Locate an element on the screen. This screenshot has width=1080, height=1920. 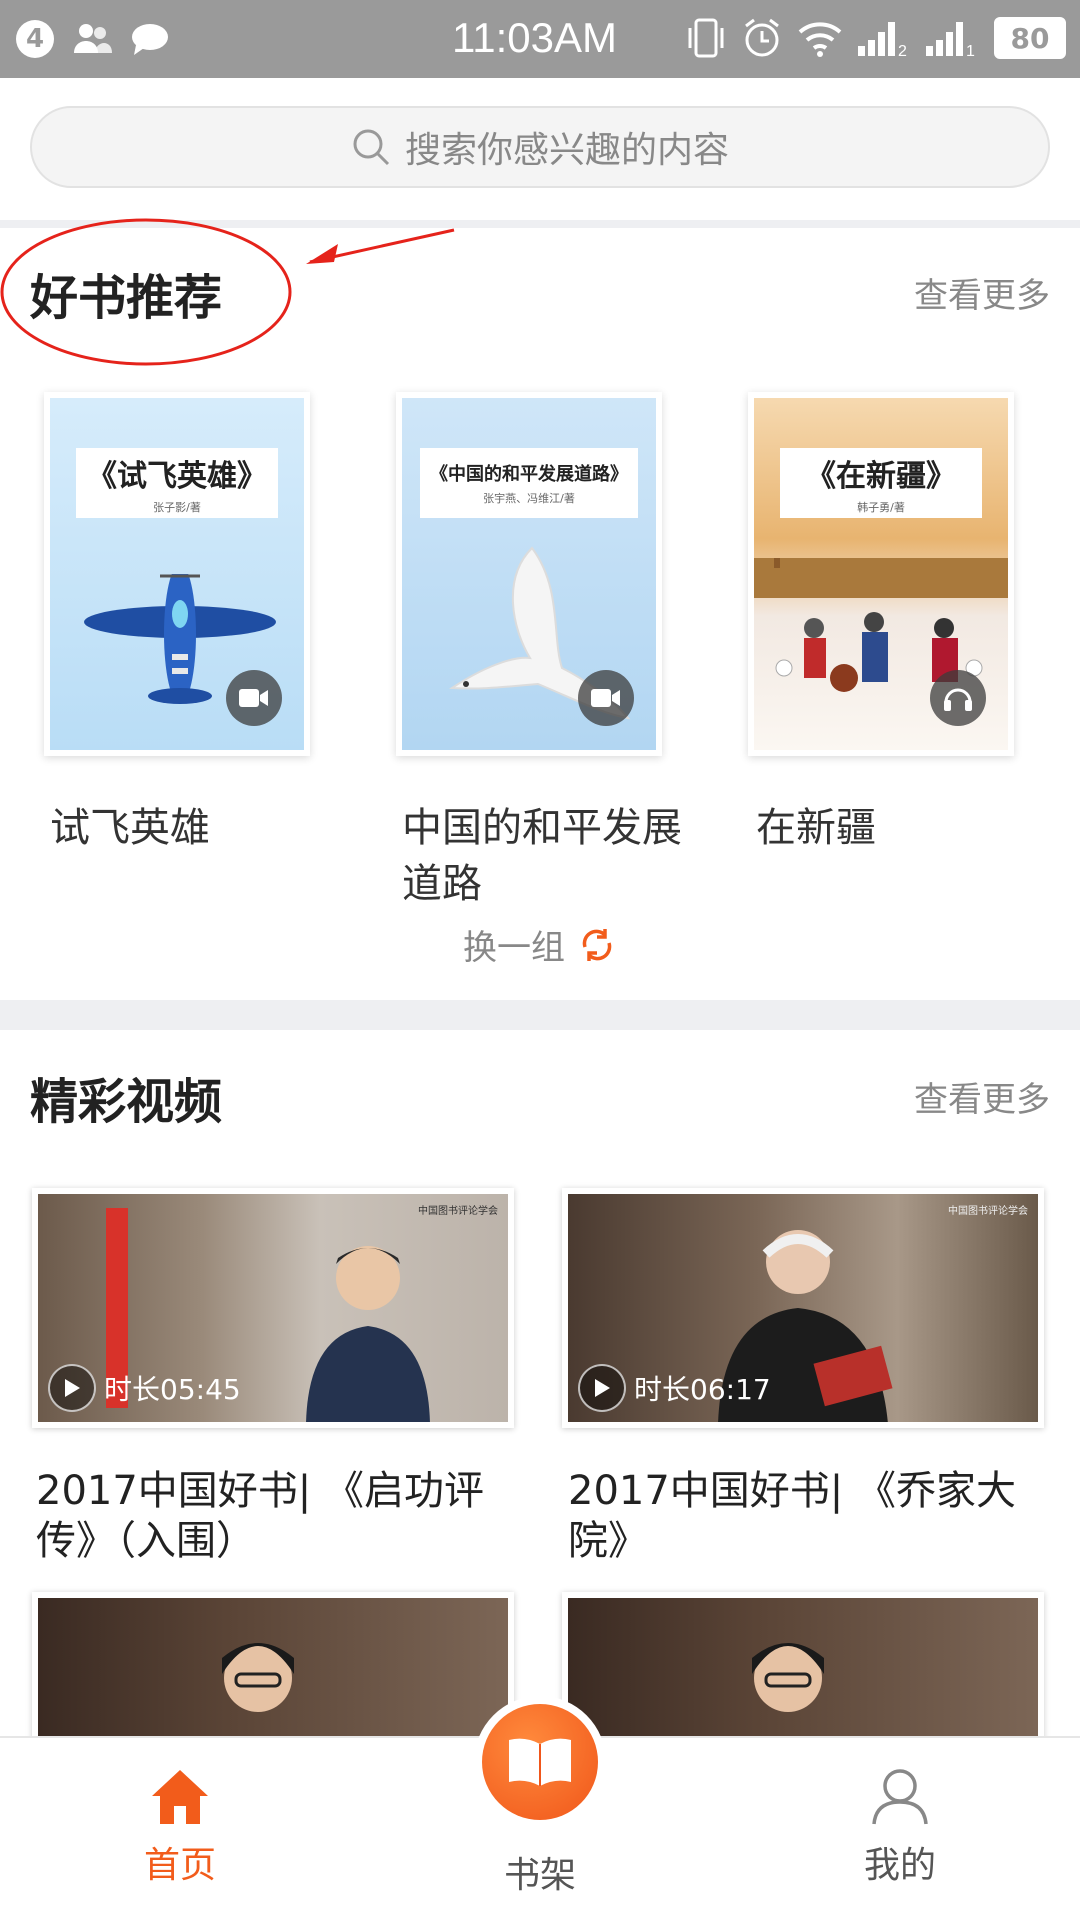
search-bar-container: 搜索你感兴趣的内容 is located at coordinates (540, 149).